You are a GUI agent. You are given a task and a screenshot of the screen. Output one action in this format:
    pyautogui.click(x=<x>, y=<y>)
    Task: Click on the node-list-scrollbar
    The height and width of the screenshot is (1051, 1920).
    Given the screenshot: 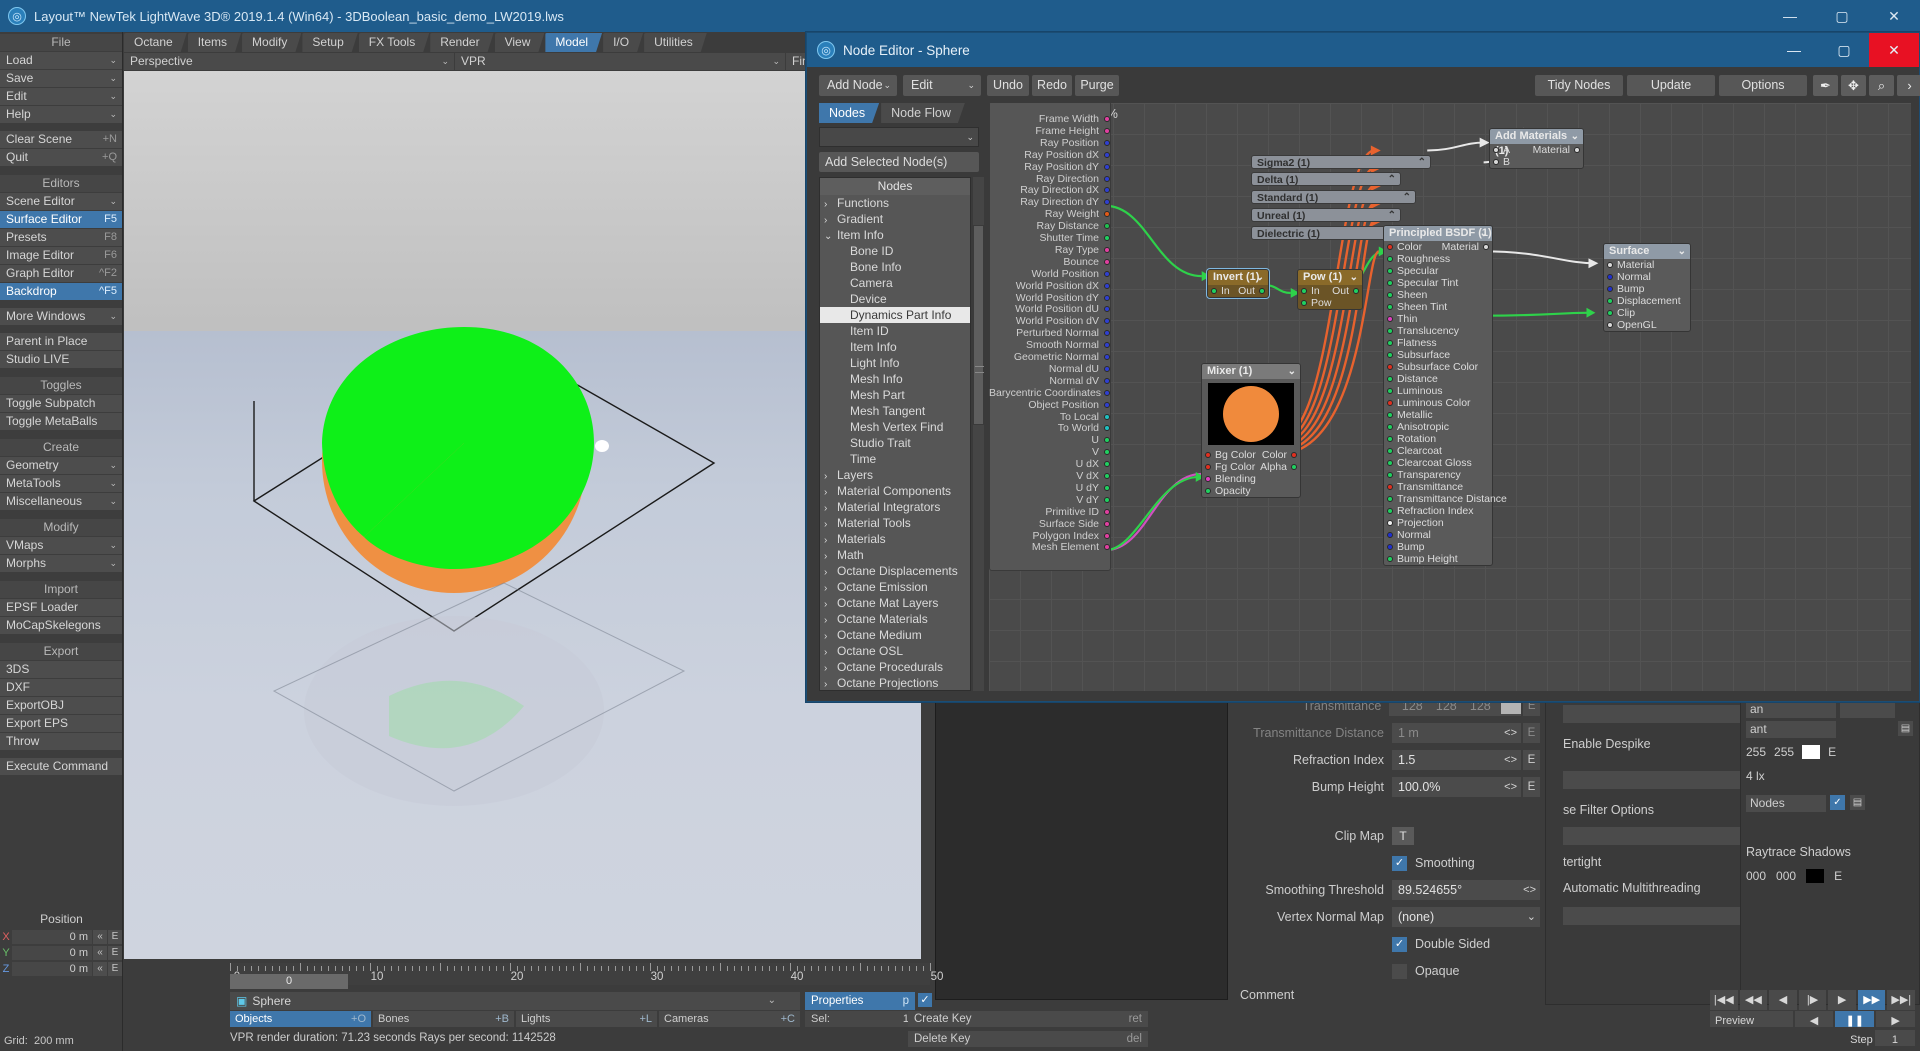 What is the action you would take?
    pyautogui.click(x=978, y=434)
    